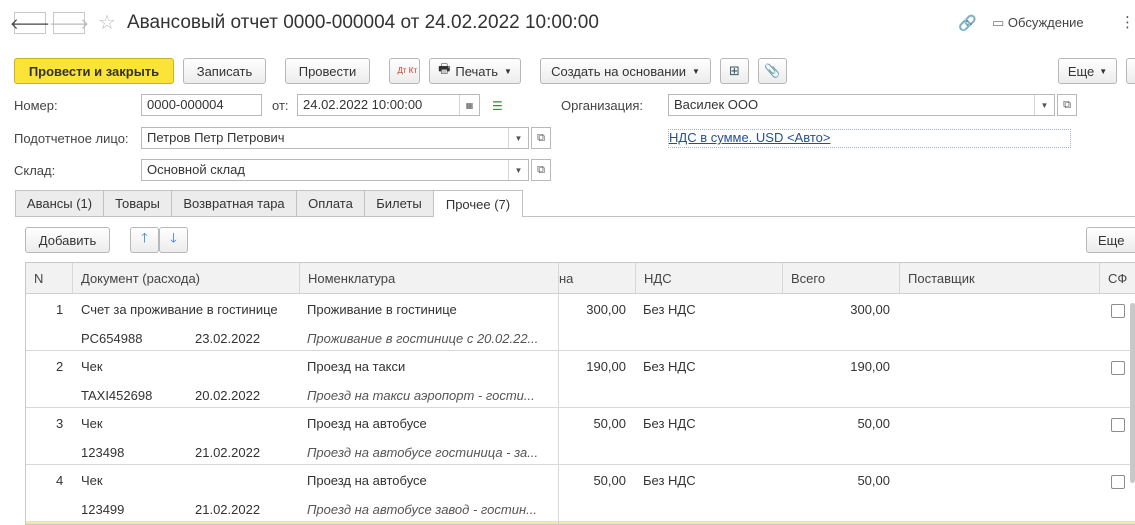 This screenshot has height=525, width=1135. Describe the element at coordinates (234, 203) in the screenshot. I see `tab-returnable-packaging: Возвратная тара` at that location.